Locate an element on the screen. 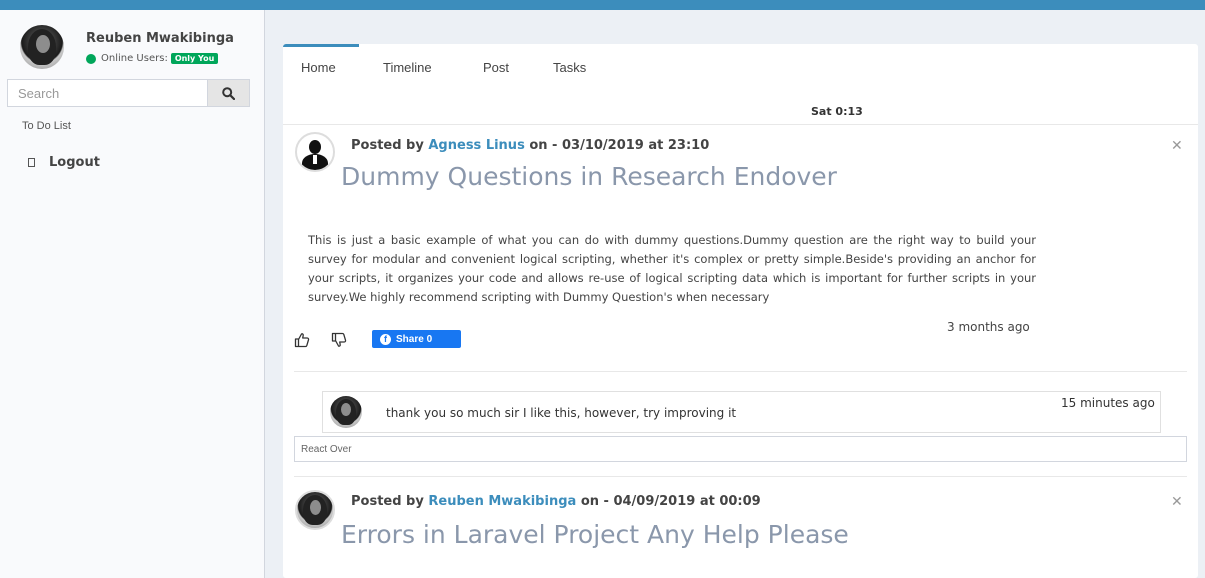 Image resolution: width=1205 pixels, height=578 pixels. tab-home: Home is located at coordinates (318, 67).